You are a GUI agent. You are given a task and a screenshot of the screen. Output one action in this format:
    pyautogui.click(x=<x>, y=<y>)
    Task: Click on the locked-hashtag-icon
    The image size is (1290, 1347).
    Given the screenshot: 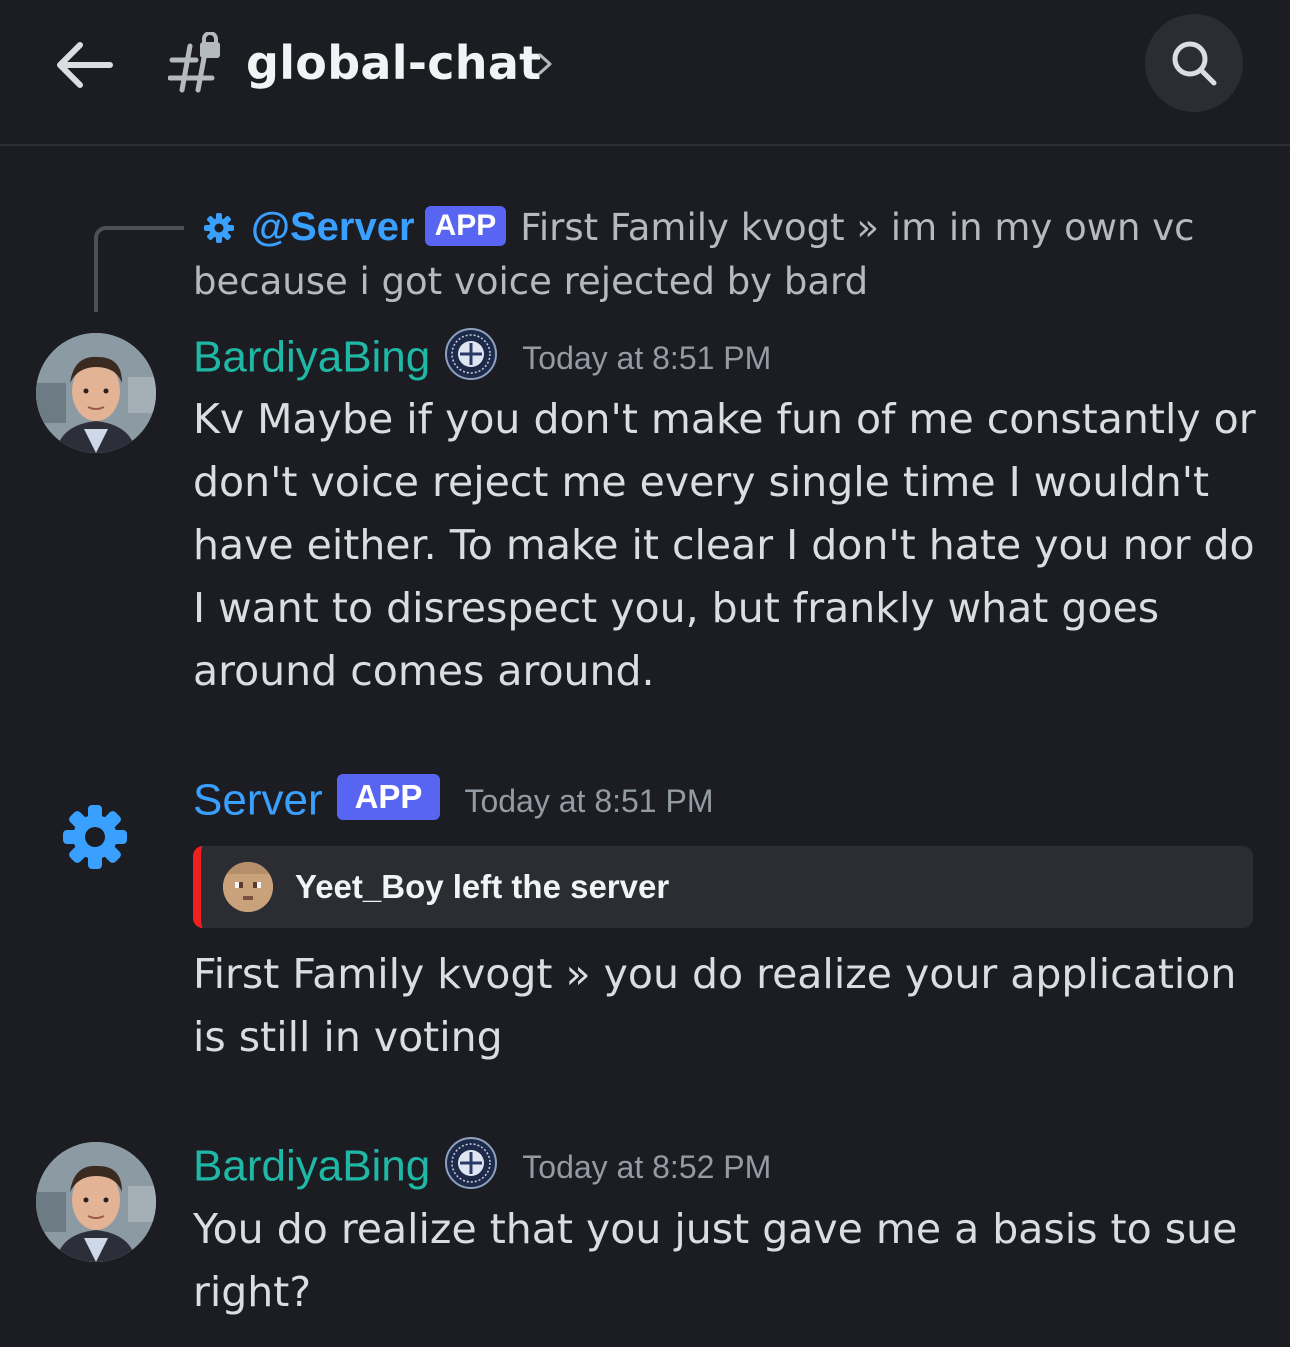 What is the action you would take?
    pyautogui.click(x=194, y=62)
    